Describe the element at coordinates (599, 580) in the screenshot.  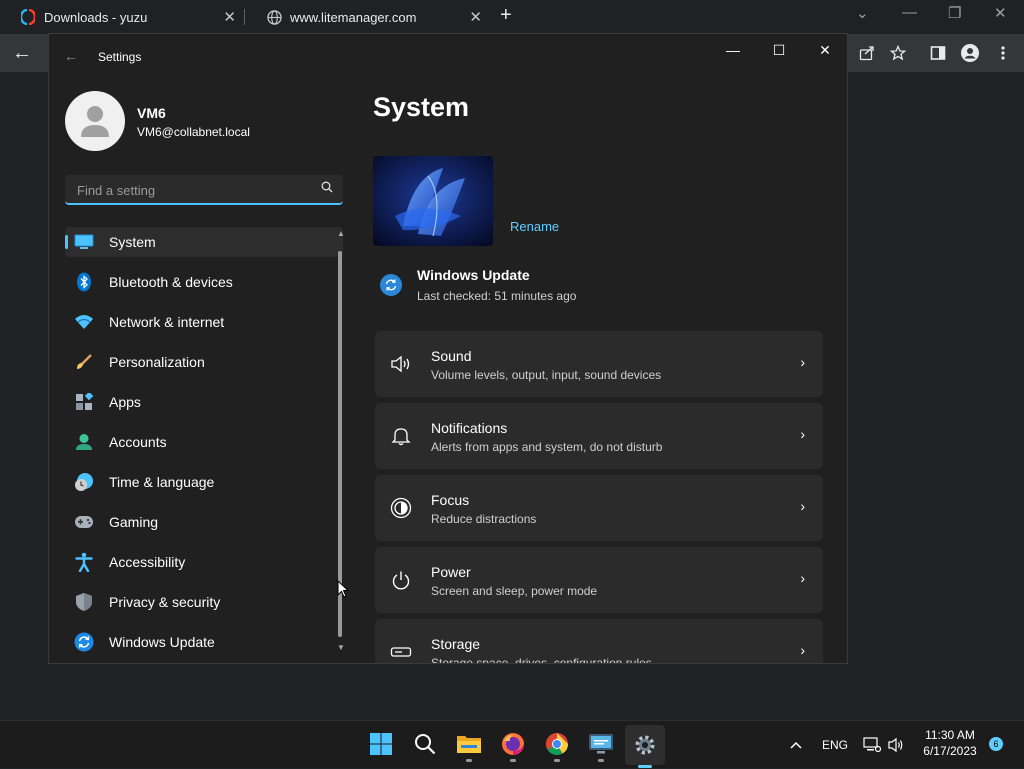
I see `card-power: Power Screen and sleep, power mode ›` at that location.